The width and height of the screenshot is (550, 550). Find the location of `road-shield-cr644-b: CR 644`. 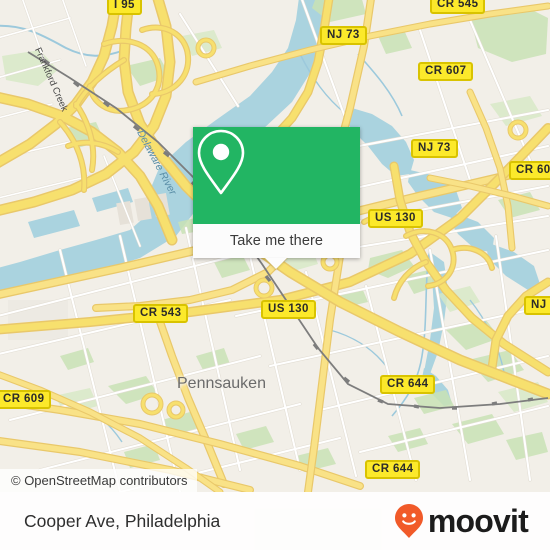

road-shield-cr644-b: CR 644 is located at coordinates (393, 469).